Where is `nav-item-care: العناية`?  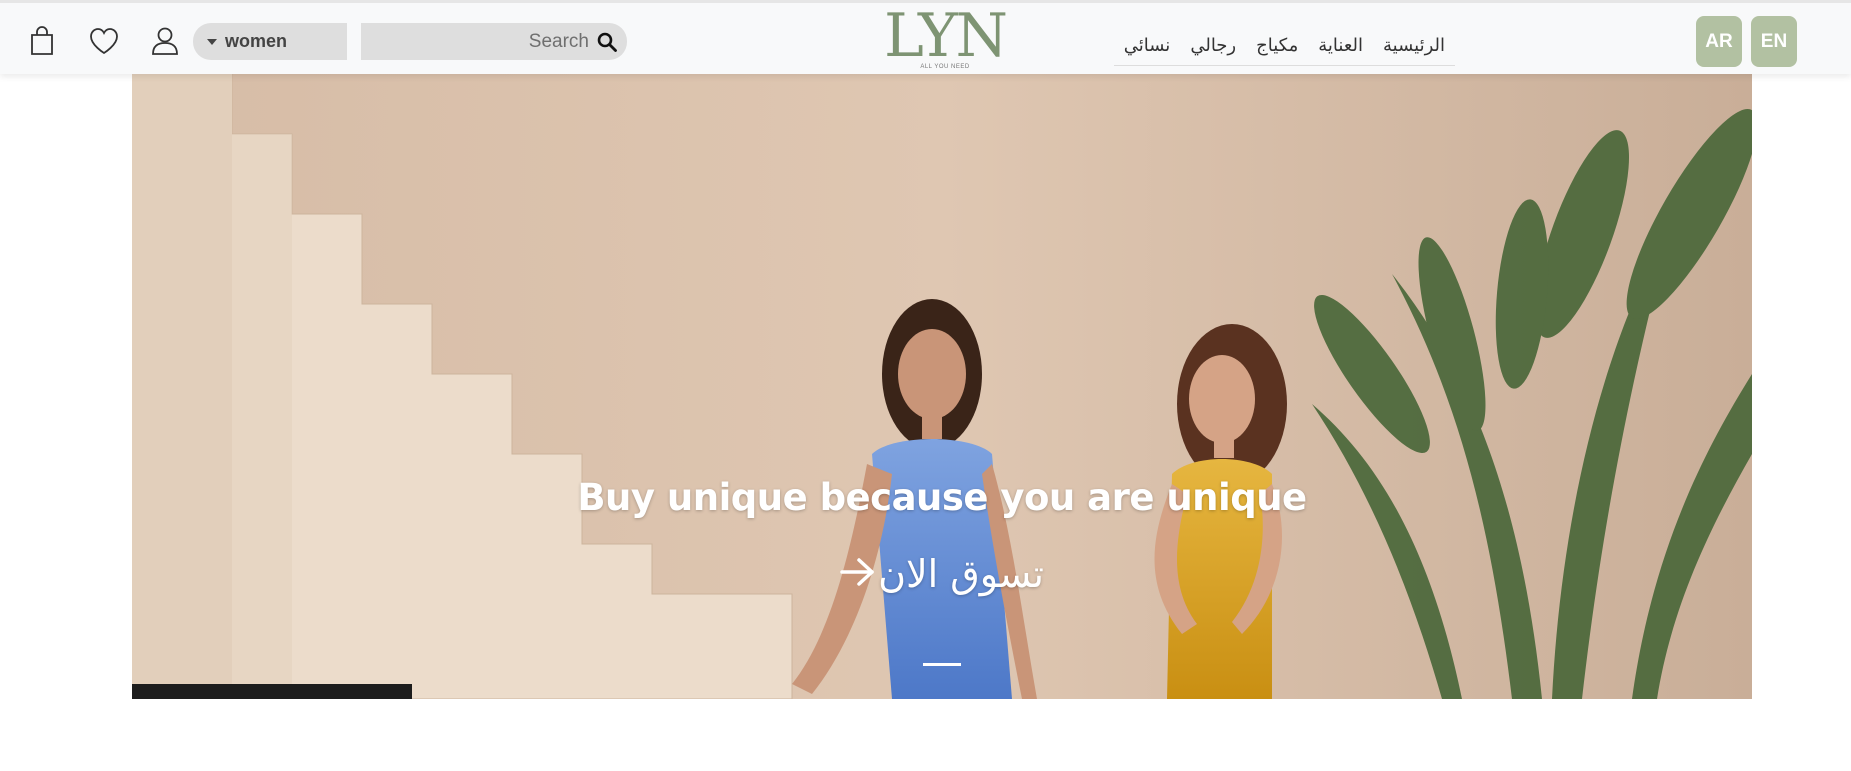
nav-item-care: العناية is located at coordinates (1340, 45).